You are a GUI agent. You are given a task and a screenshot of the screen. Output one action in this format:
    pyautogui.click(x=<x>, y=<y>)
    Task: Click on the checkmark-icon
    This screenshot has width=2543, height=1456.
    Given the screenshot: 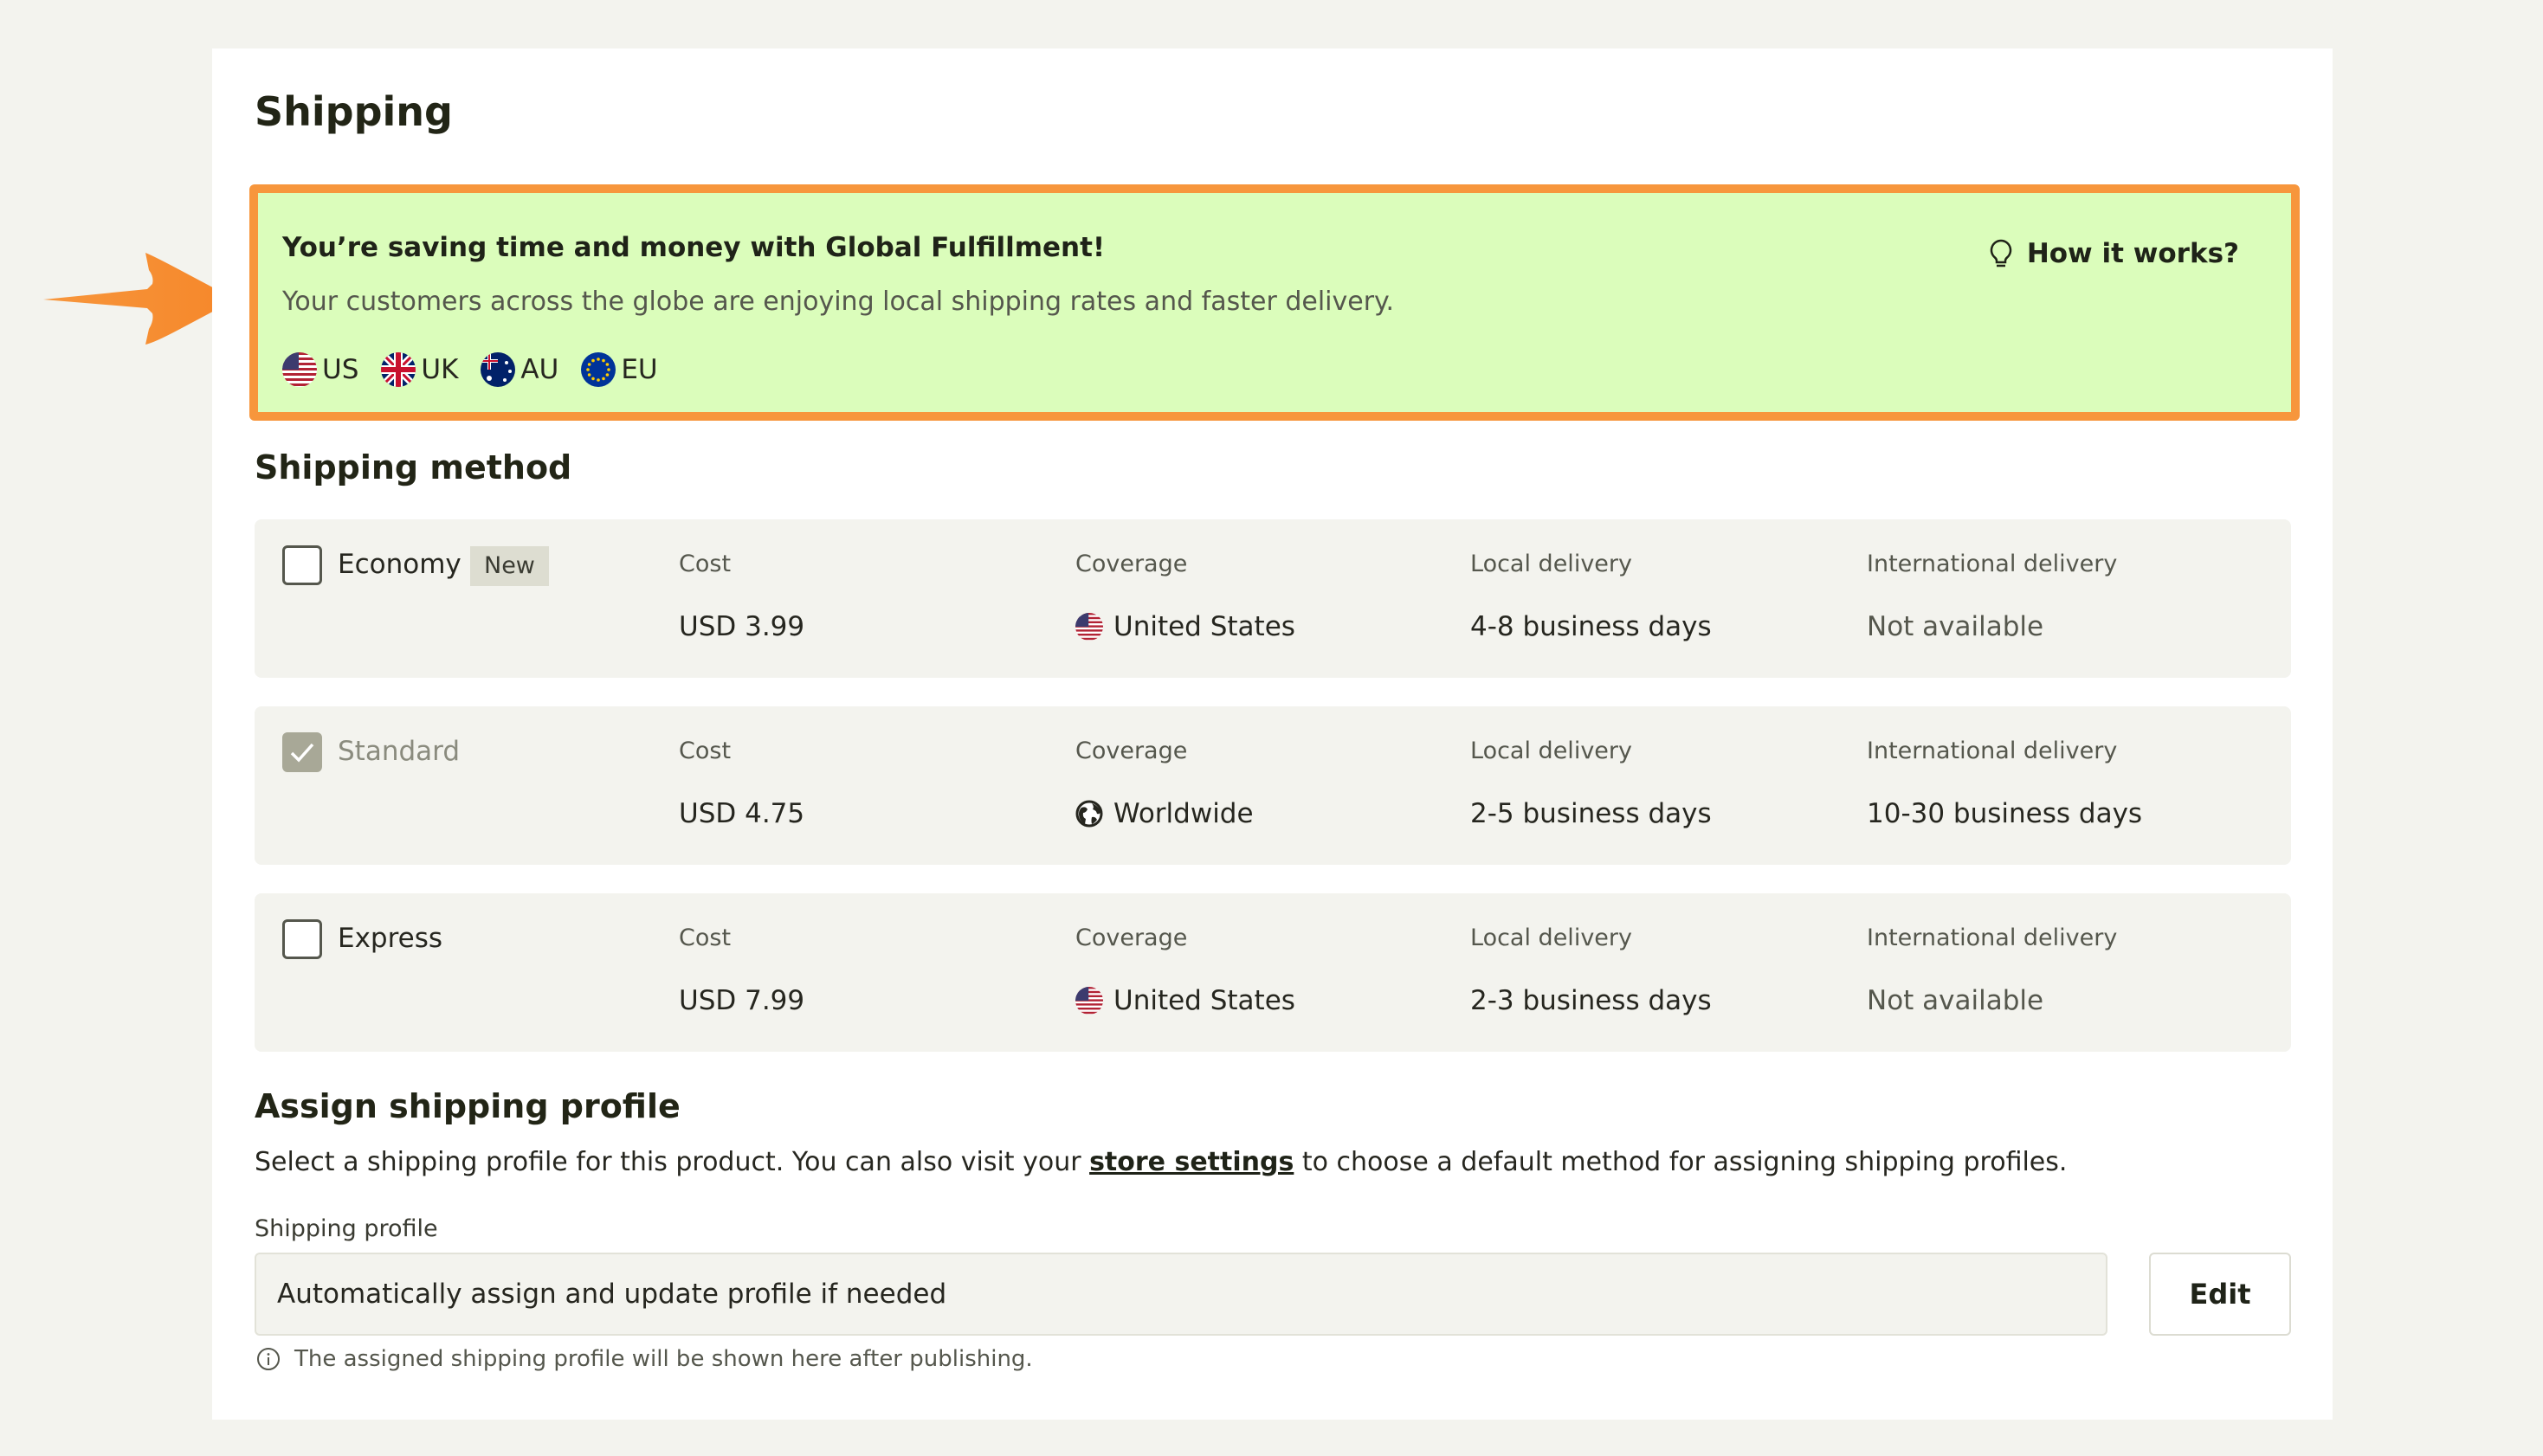 What is the action you would take?
    pyautogui.click(x=302, y=753)
    